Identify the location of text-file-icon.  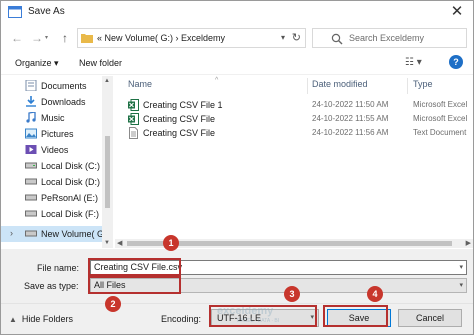
(133, 133).